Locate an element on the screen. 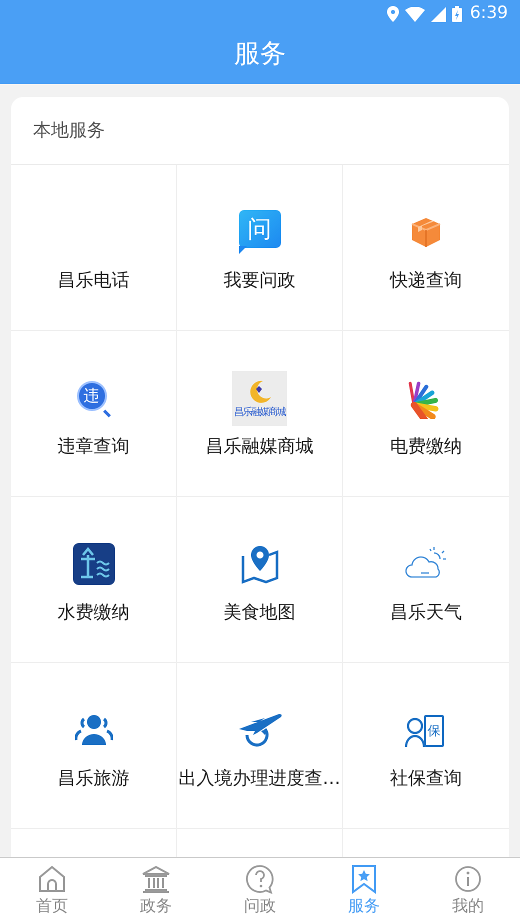  wifi-icon is located at coordinates (414, 14).